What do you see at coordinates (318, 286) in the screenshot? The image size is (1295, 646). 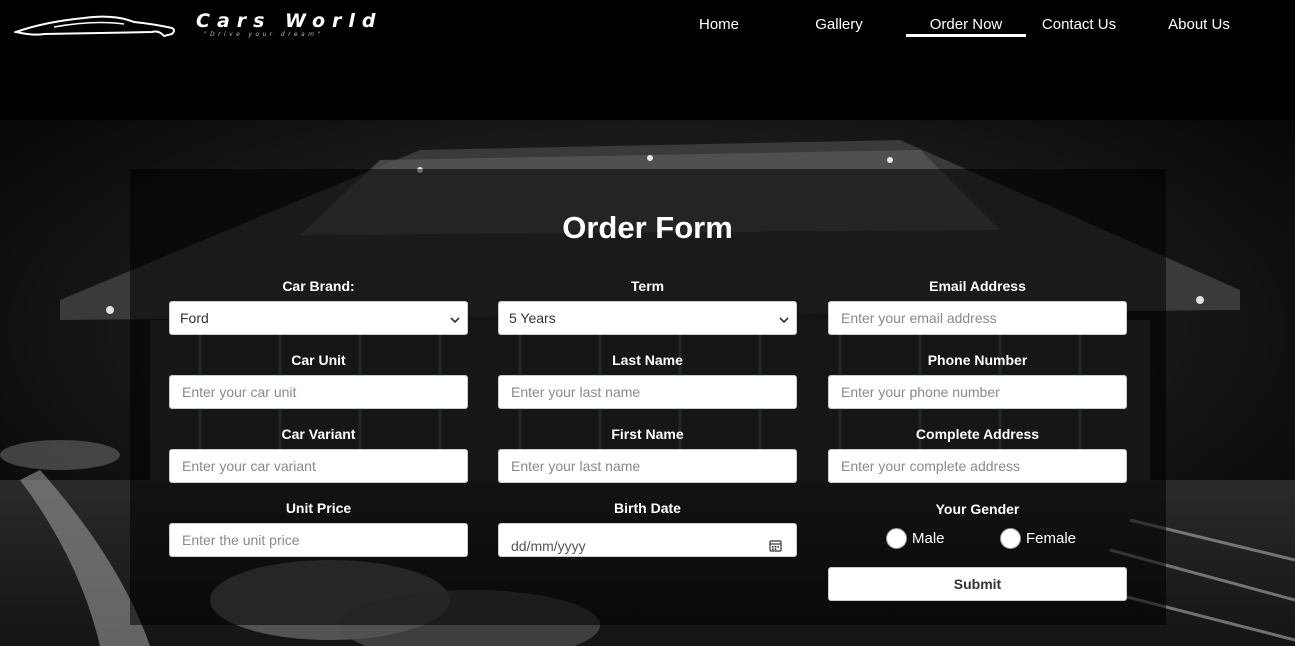 I see `car-brand-label: Car Brand:` at bounding box center [318, 286].